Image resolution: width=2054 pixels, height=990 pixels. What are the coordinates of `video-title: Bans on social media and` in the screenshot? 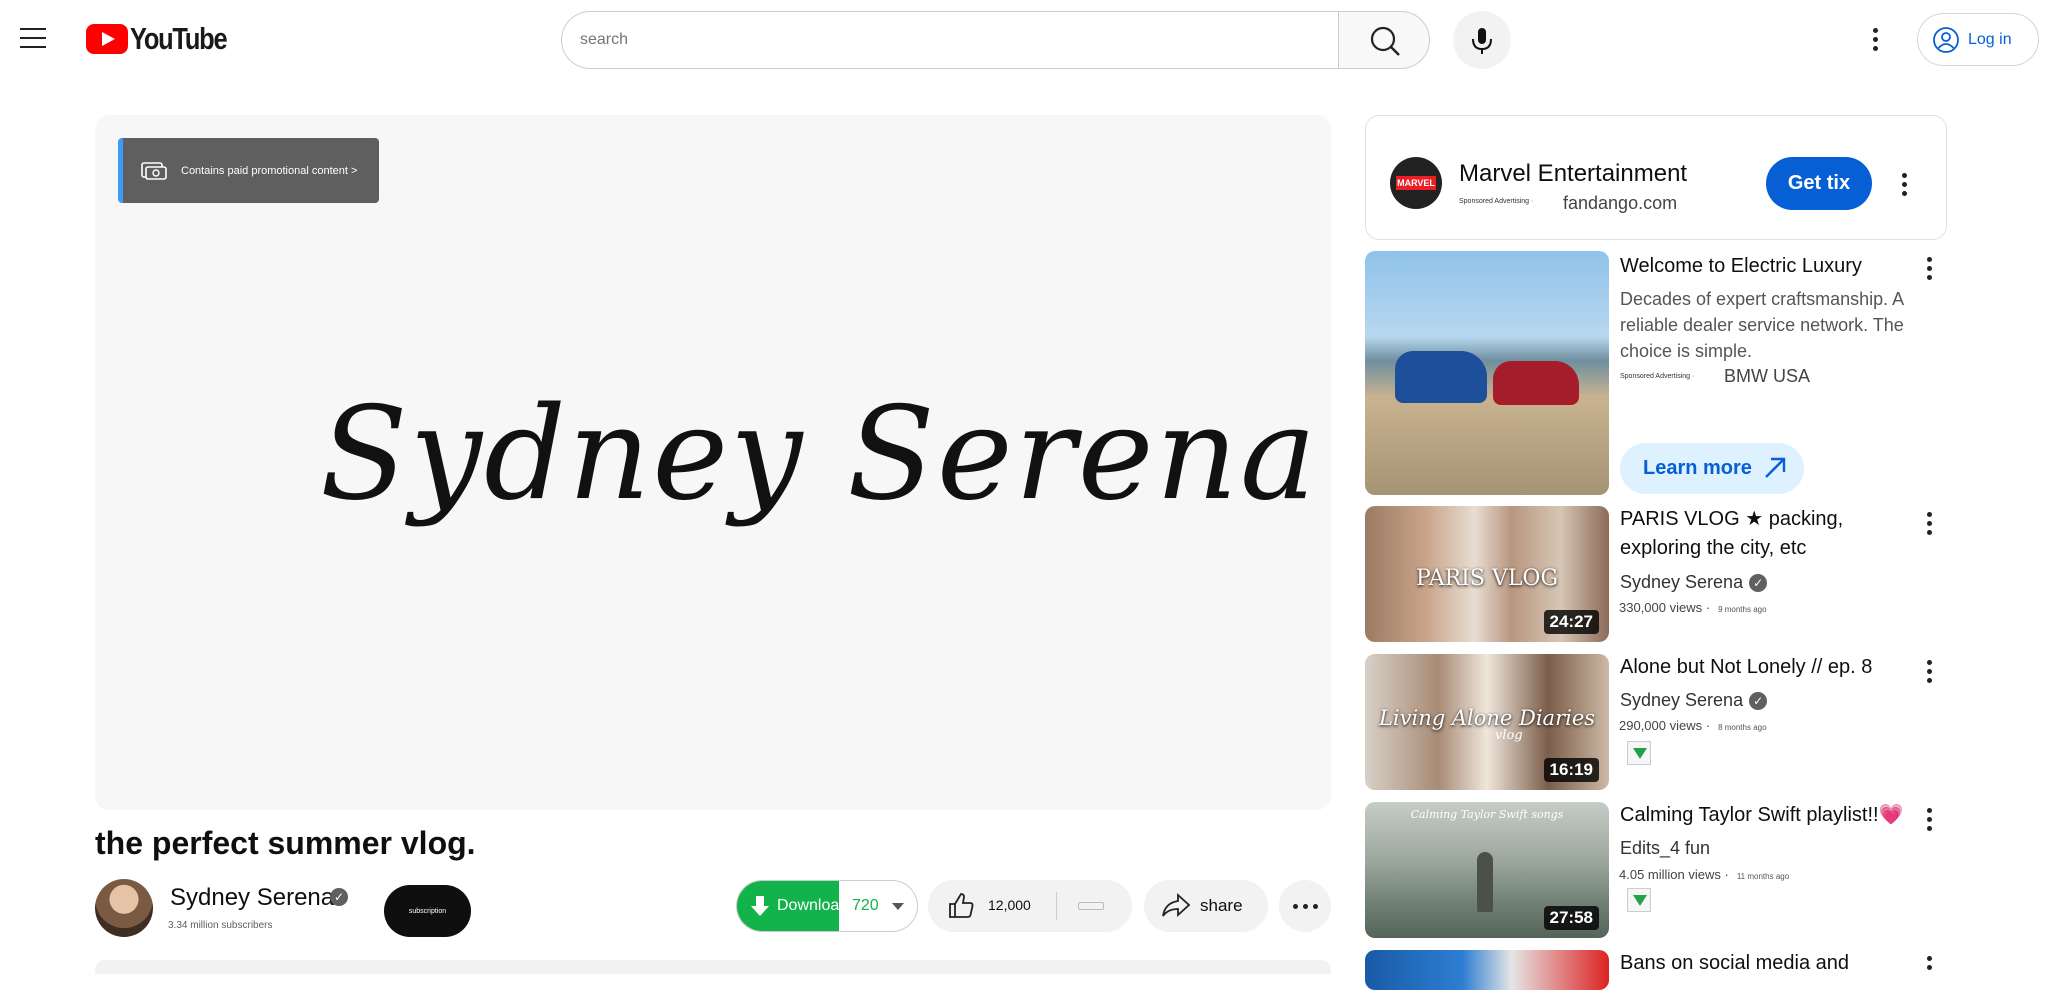 It's located at (1734, 963).